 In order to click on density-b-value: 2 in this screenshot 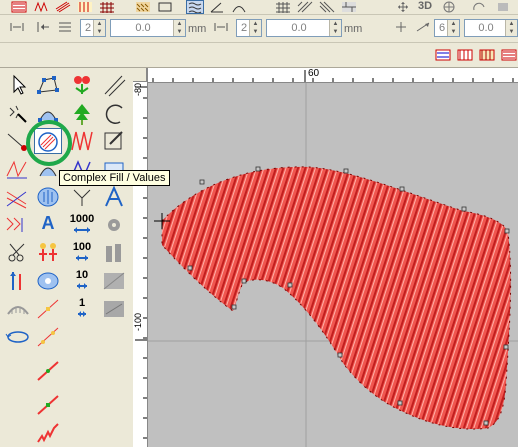, I will do `click(244, 28)`.